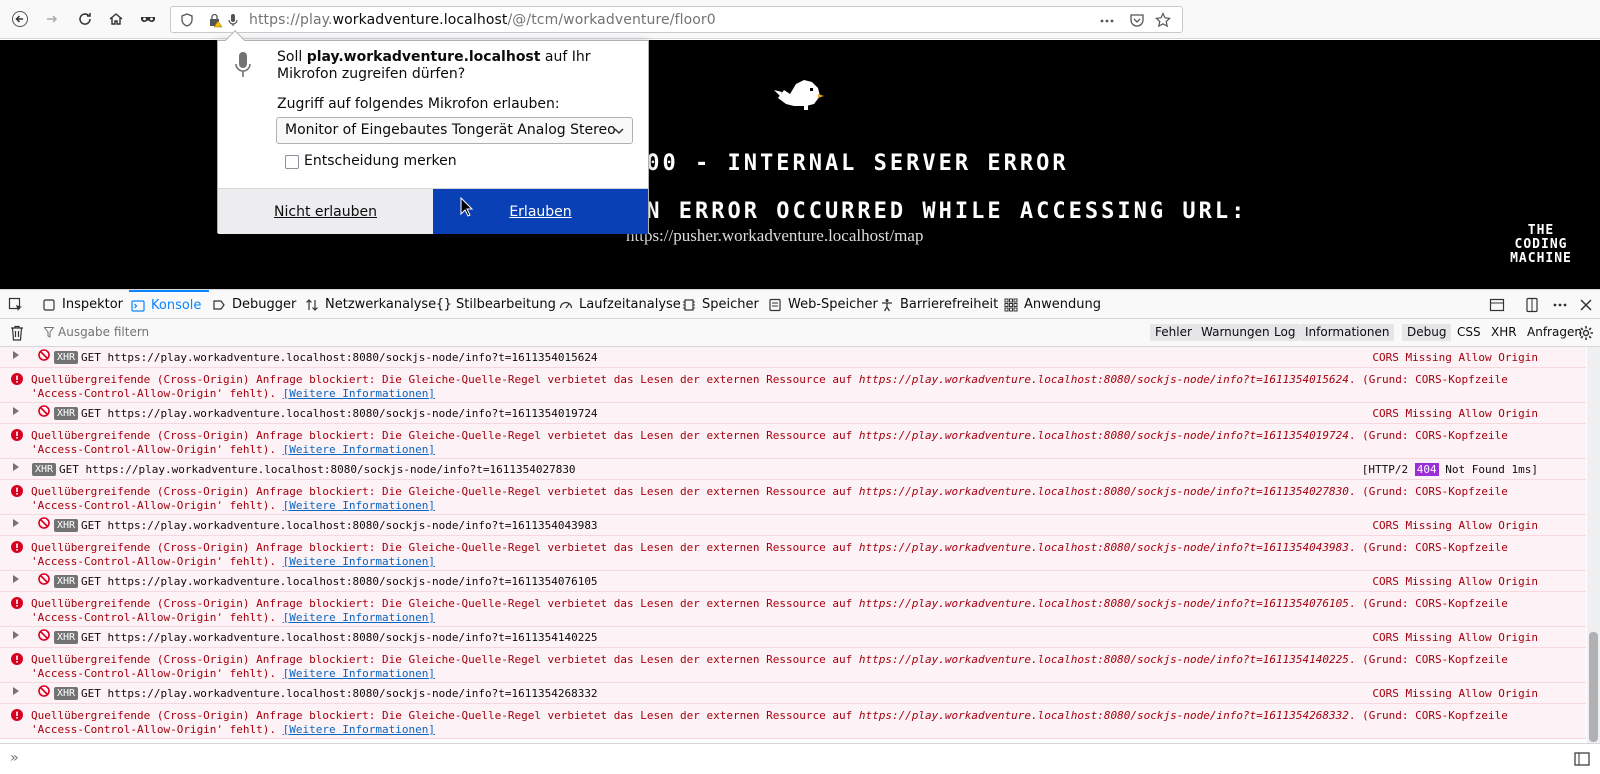 The height and width of the screenshot is (774, 1600). Describe the element at coordinates (1560, 305) in the screenshot. I see `more-options-icon` at that location.